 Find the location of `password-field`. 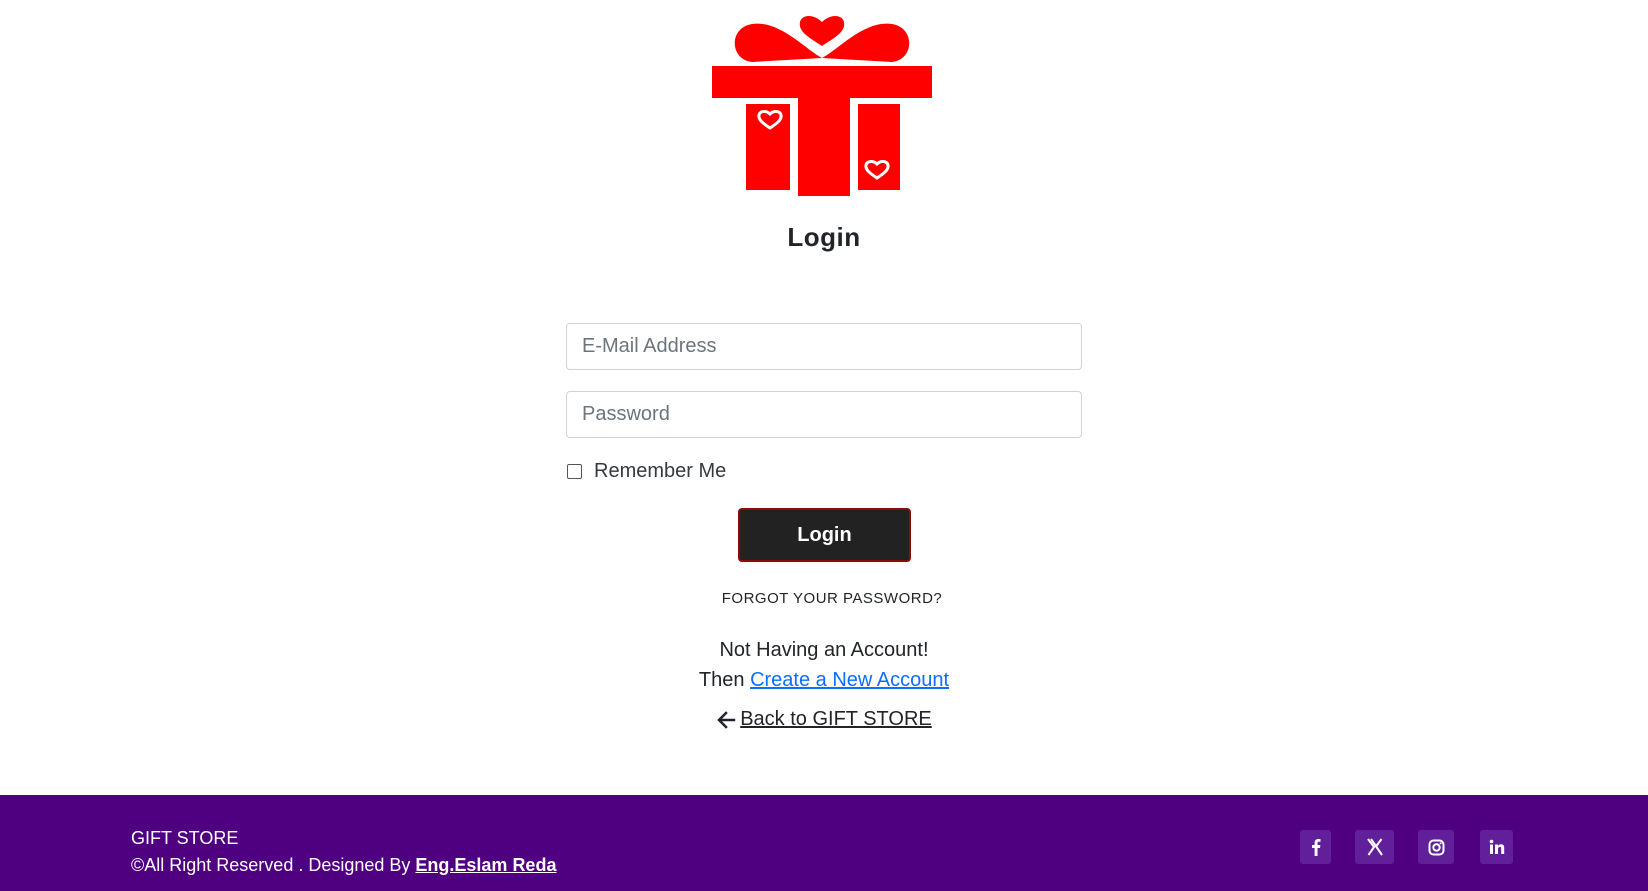

password-field is located at coordinates (824, 414).